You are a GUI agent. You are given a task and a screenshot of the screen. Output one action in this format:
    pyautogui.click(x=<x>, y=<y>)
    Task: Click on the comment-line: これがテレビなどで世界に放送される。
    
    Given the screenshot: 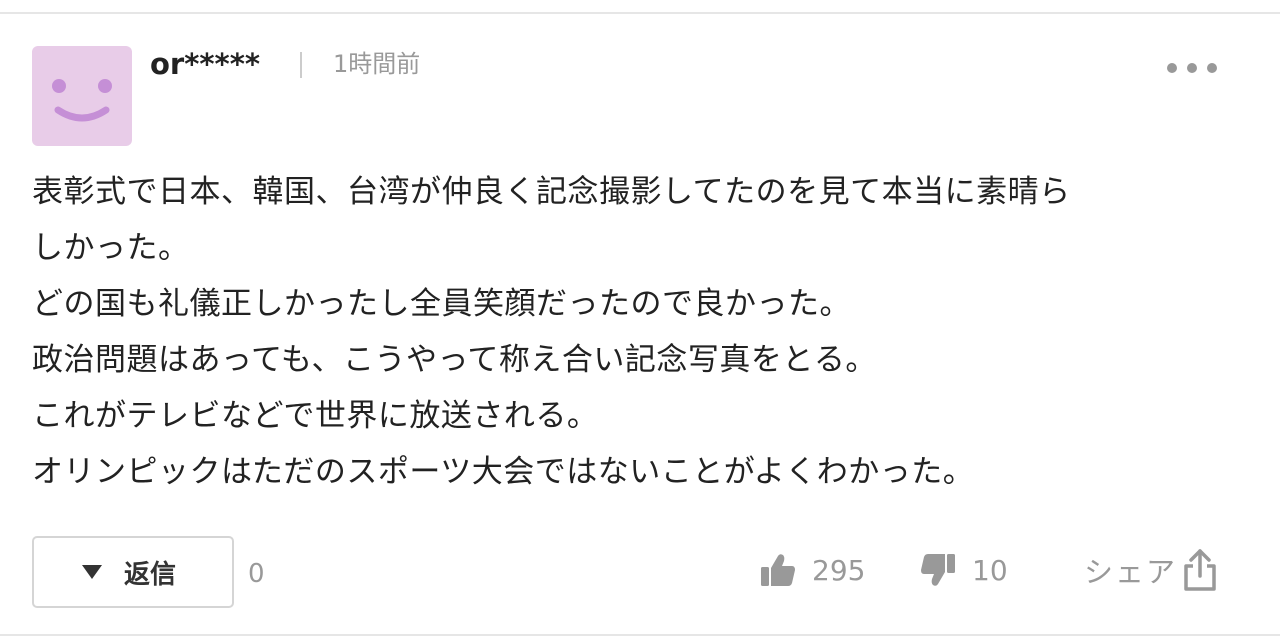 What is the action you would take?
    pyautogui.click(x=315, y=416)
    